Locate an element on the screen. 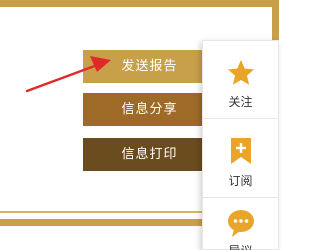 This screenshot has height=250, width=320. guide-tool: 导议 is located at coordinates (240, 224).